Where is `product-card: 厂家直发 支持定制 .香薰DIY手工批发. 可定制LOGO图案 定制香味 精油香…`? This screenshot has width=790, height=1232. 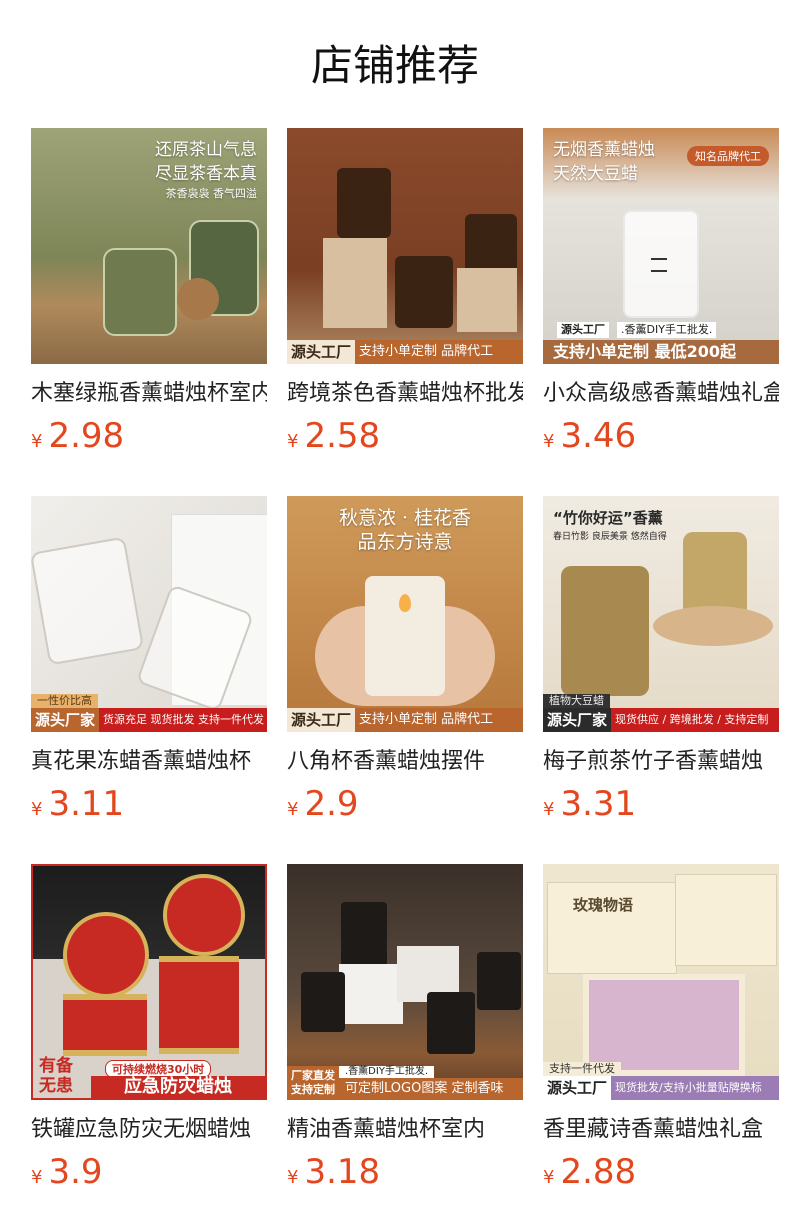
product-card: 厂家直发 支持定制 .香薰DIY手工批发. 可定制LOGO图案 定制香味 精油香… is located at coordinates (405, 1028).